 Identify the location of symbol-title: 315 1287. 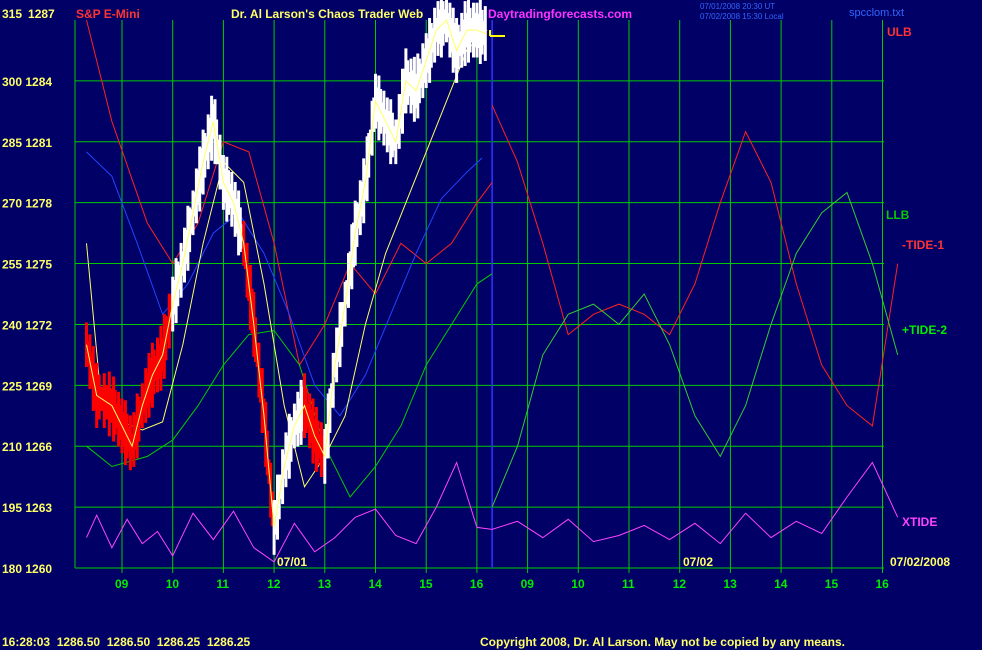
(28, 14).